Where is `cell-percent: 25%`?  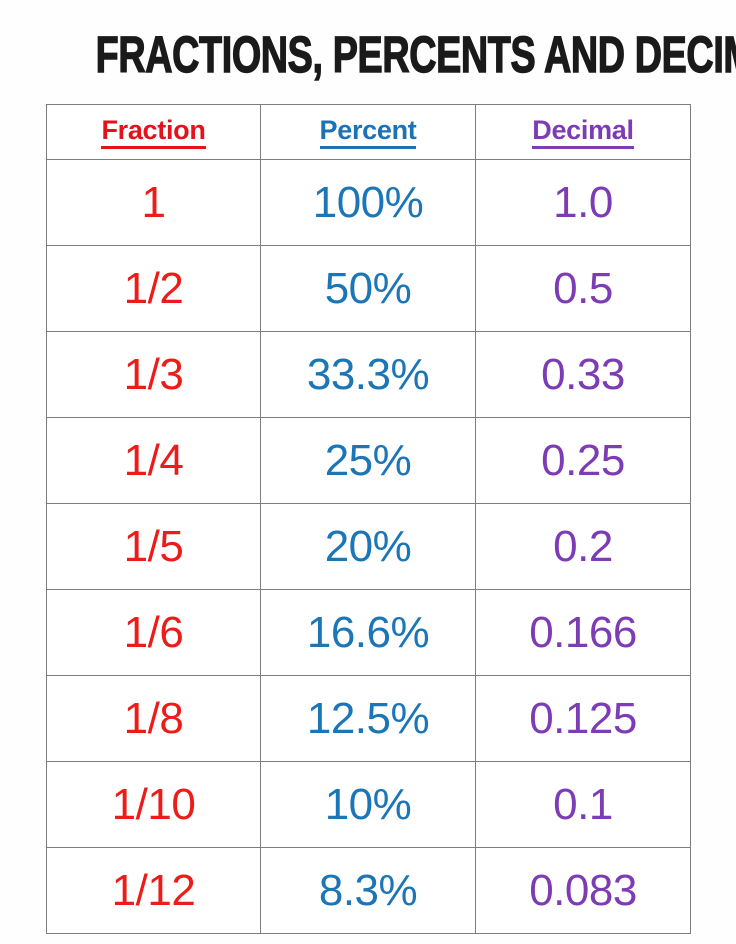
cell-percent: 25% is located at coordinates (368, 460).